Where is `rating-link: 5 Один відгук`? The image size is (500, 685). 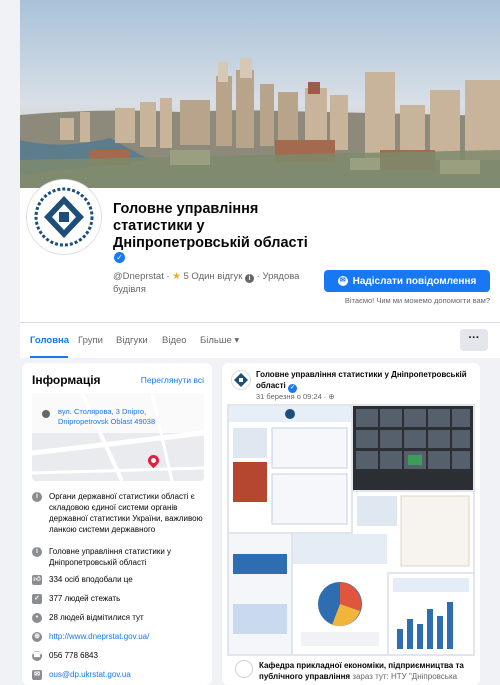 rating-link: 5 Один відгук is located at coordinates (212, 276).